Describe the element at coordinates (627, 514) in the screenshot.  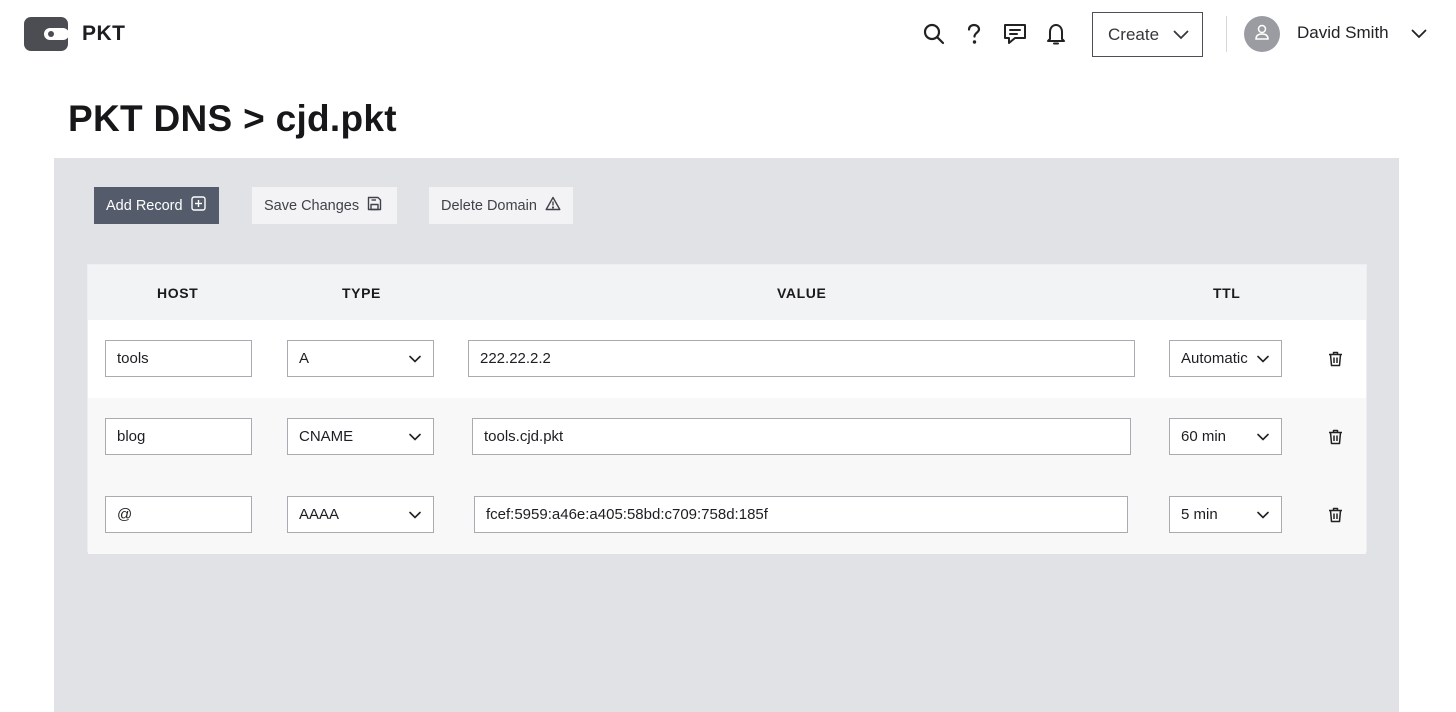
I see `record-value: fcef:5959:a46e:a405:58bd:c709:758d:185f` at that location.